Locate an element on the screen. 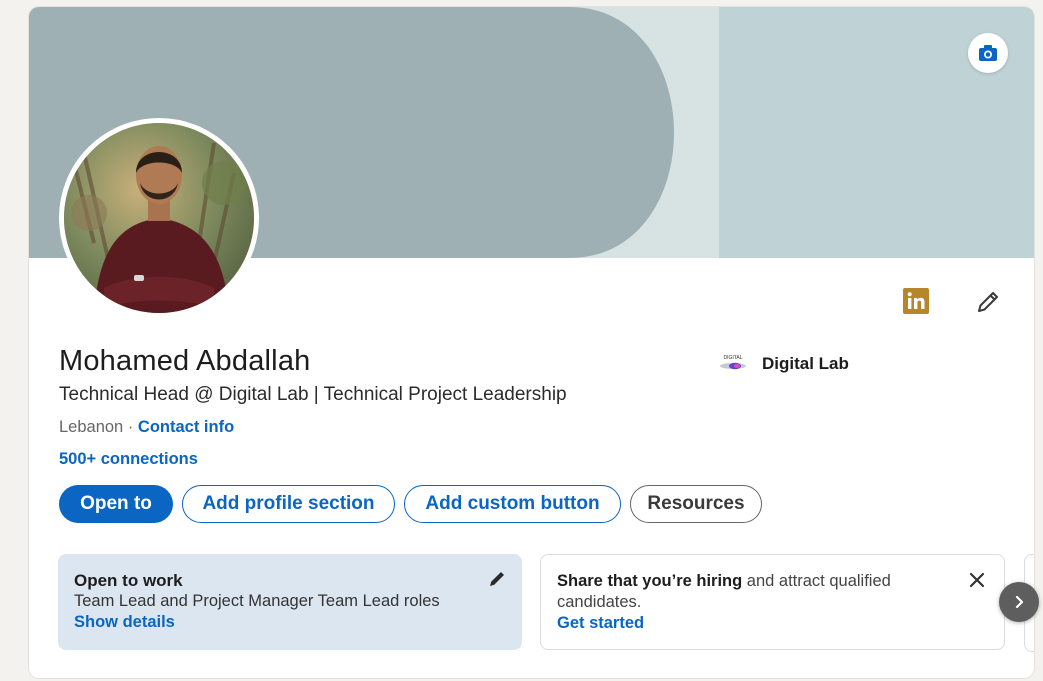  open-to-work-title: Open to work is located at coordinates (128, 580).